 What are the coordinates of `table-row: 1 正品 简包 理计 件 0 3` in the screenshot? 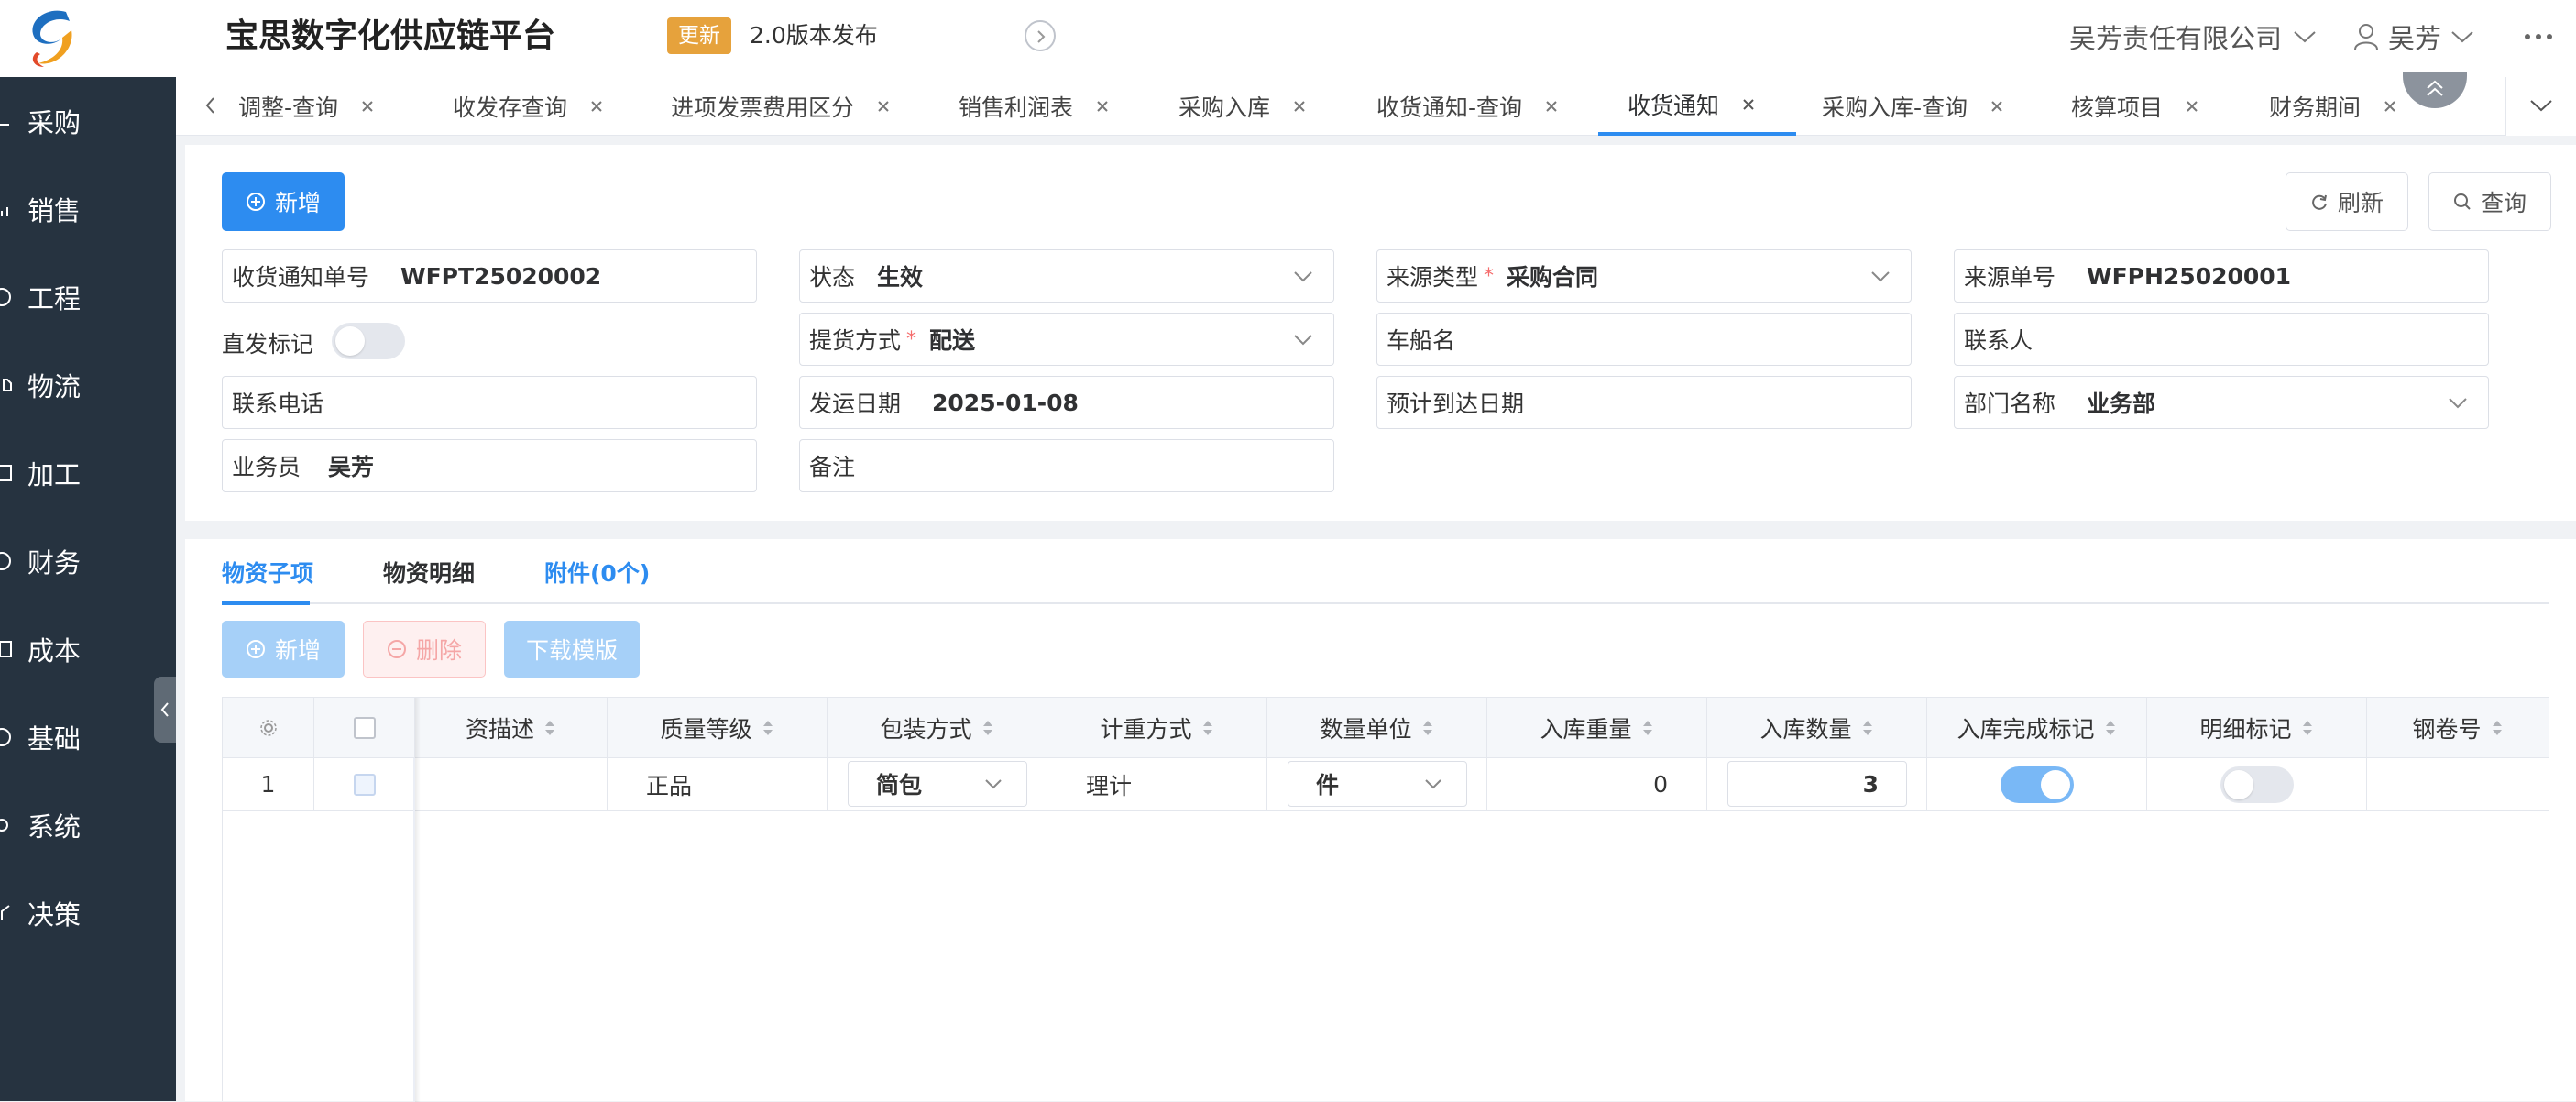 It's located at (1386, 784).